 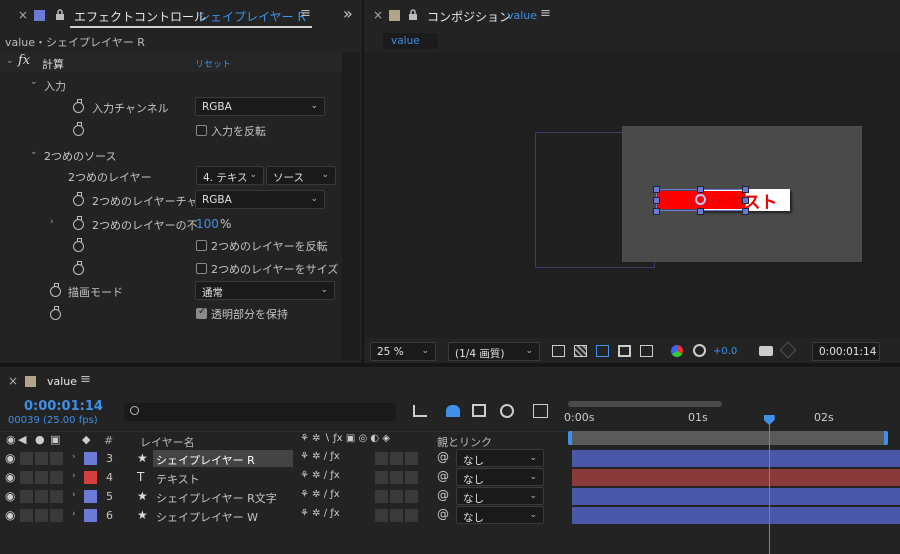 I want to click on snapshot-icon, so click(x=766, y=351).